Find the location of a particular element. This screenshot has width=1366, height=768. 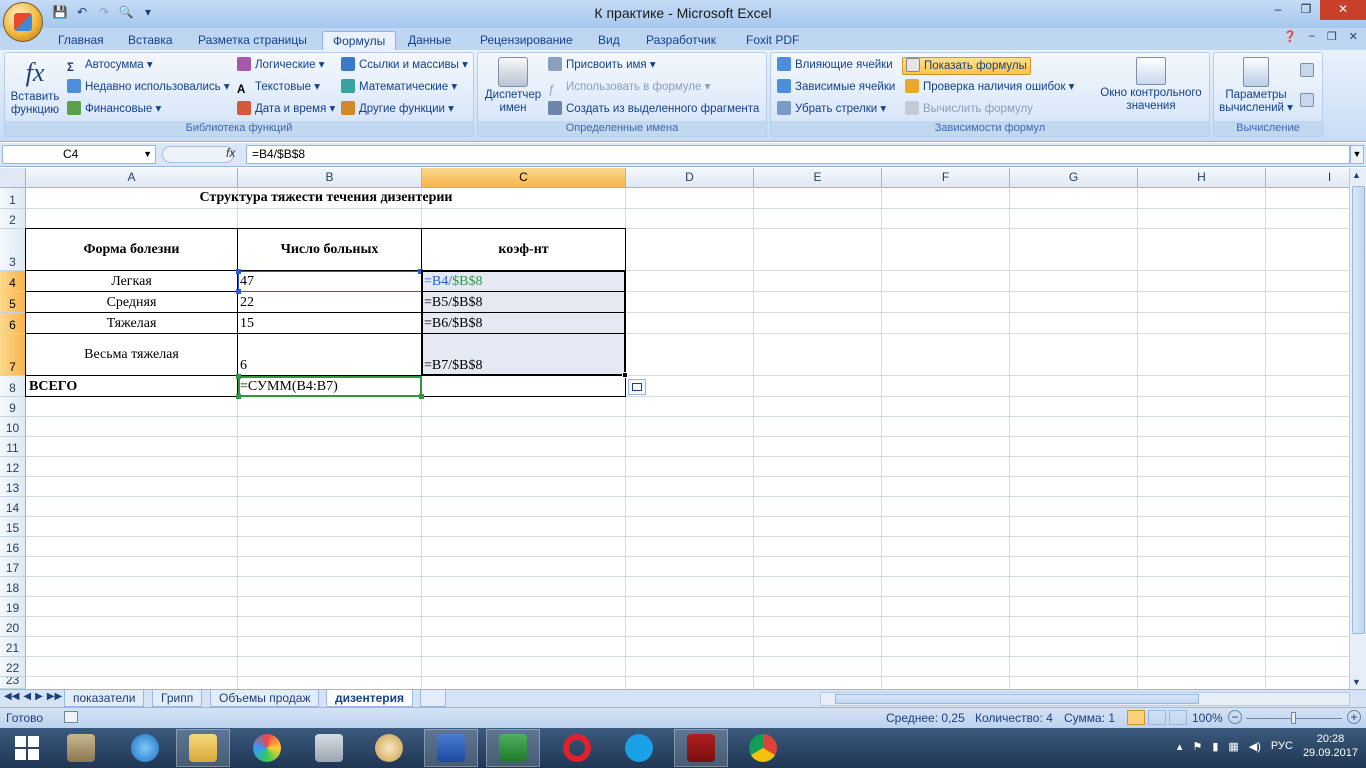

error-checking-button: Проверка наличия ошибок ▾ is located at coordinates (989, 87).